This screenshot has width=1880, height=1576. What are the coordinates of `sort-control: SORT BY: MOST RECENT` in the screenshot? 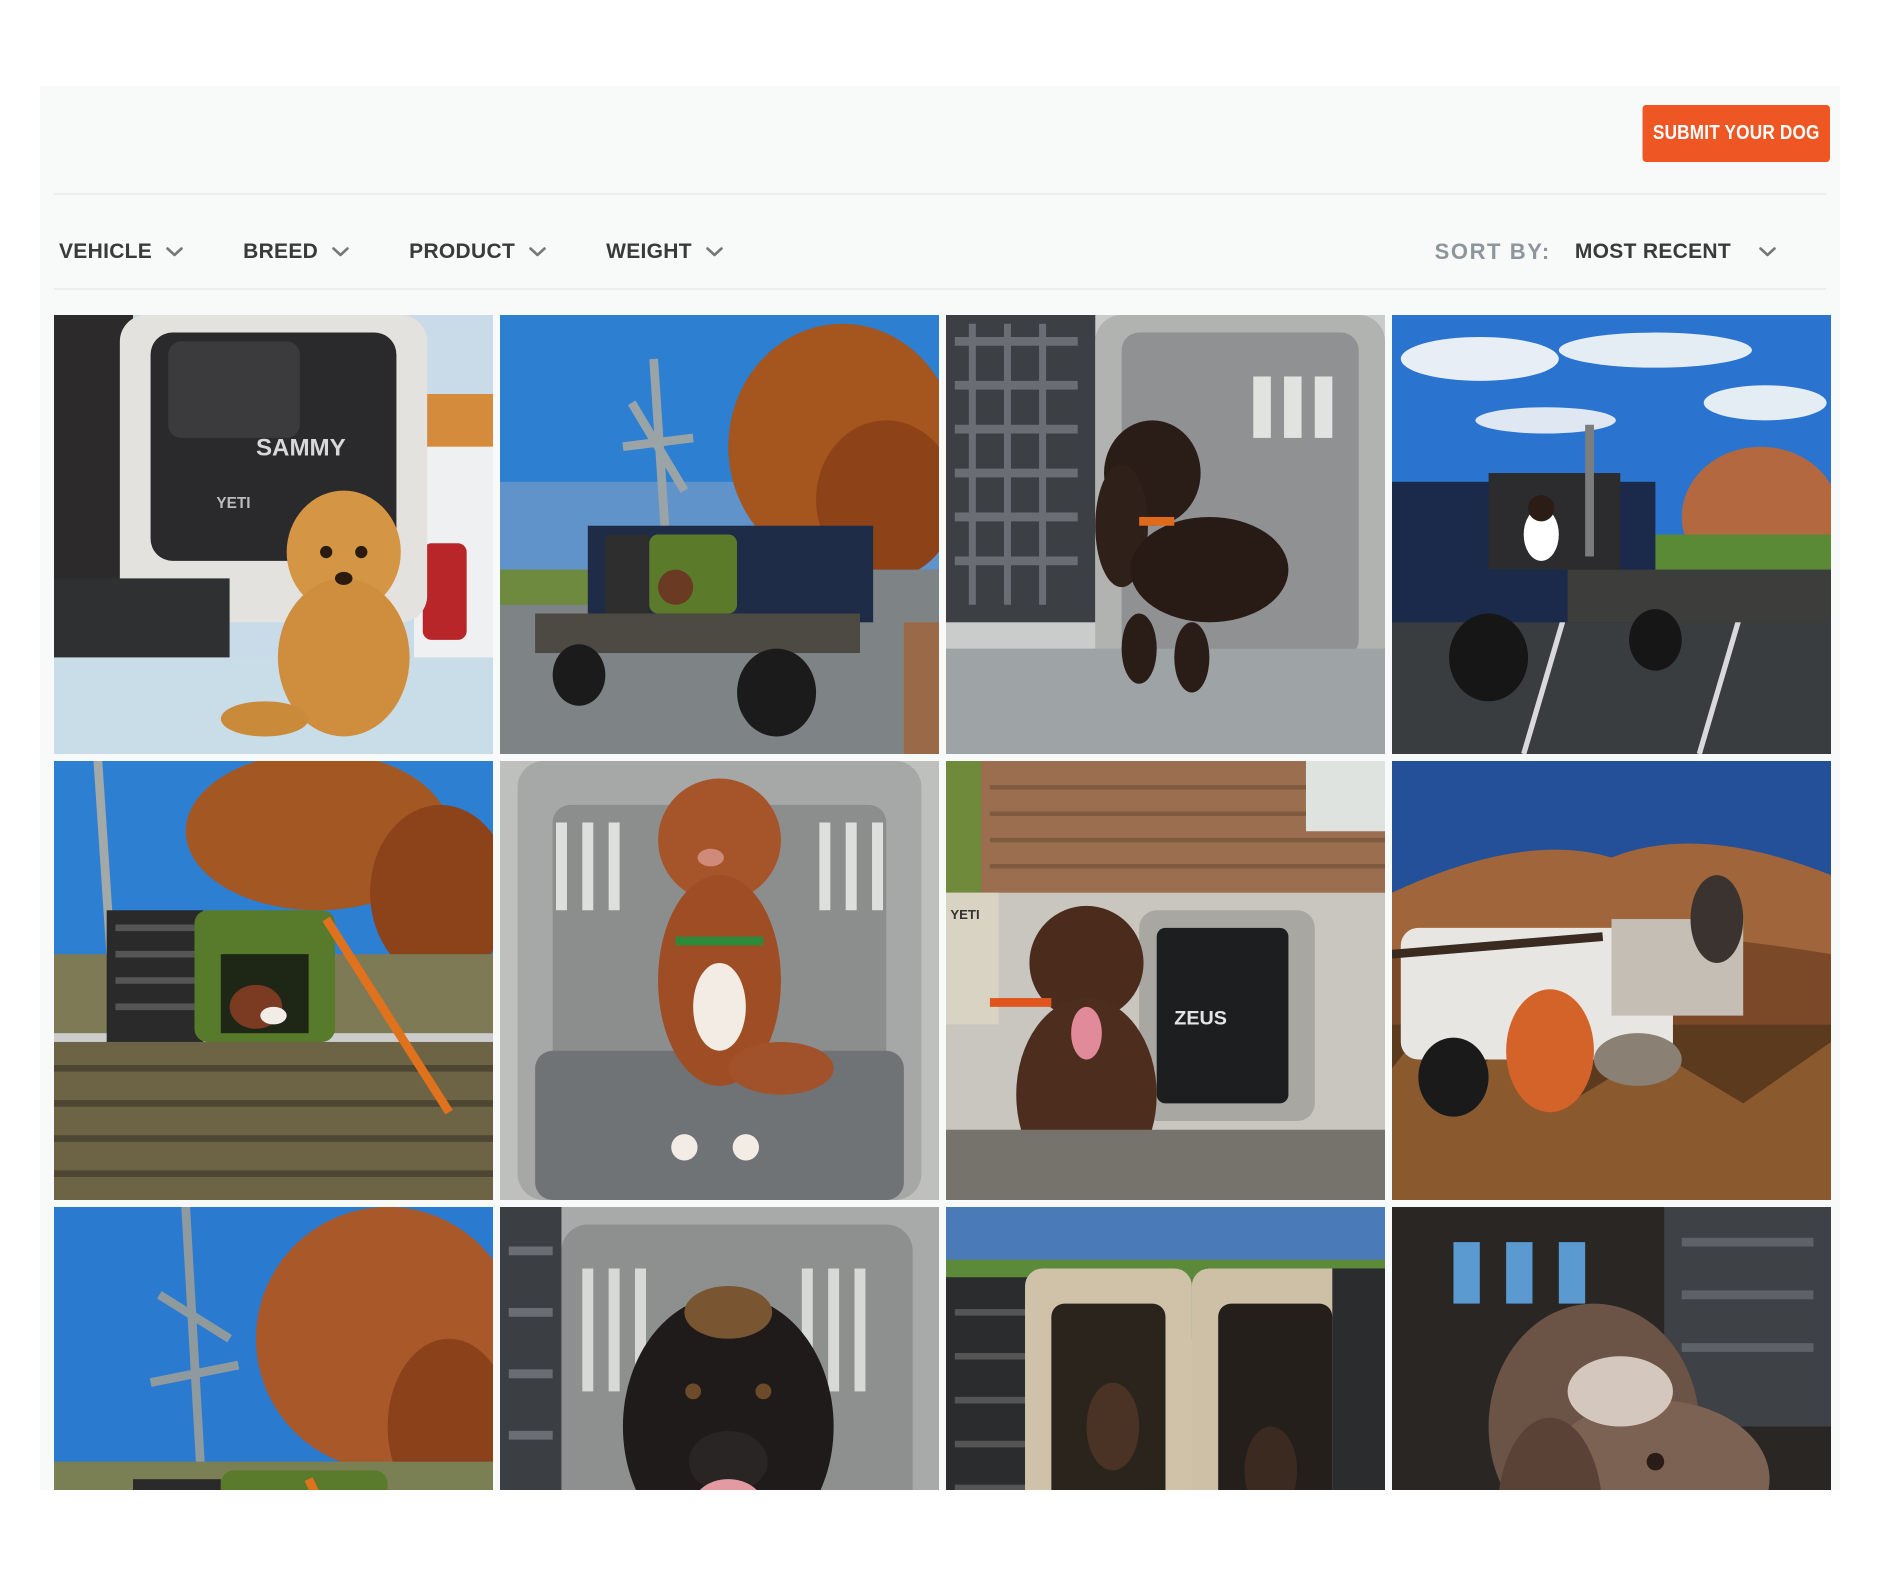 It's located at (1605, 252).